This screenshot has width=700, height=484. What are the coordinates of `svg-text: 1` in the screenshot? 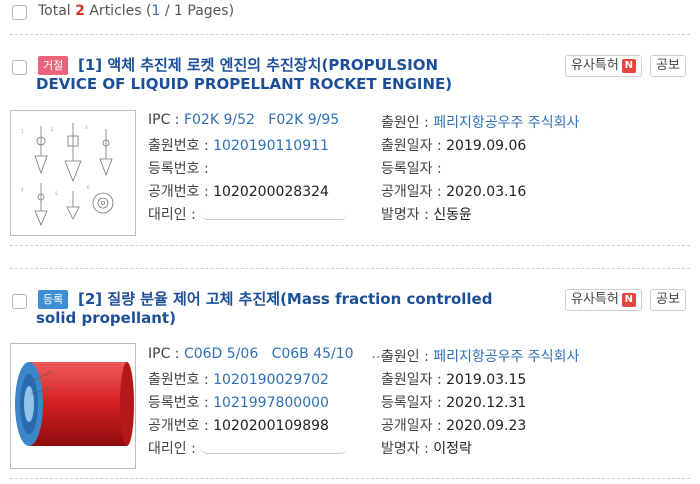 It's located at (22, 131).